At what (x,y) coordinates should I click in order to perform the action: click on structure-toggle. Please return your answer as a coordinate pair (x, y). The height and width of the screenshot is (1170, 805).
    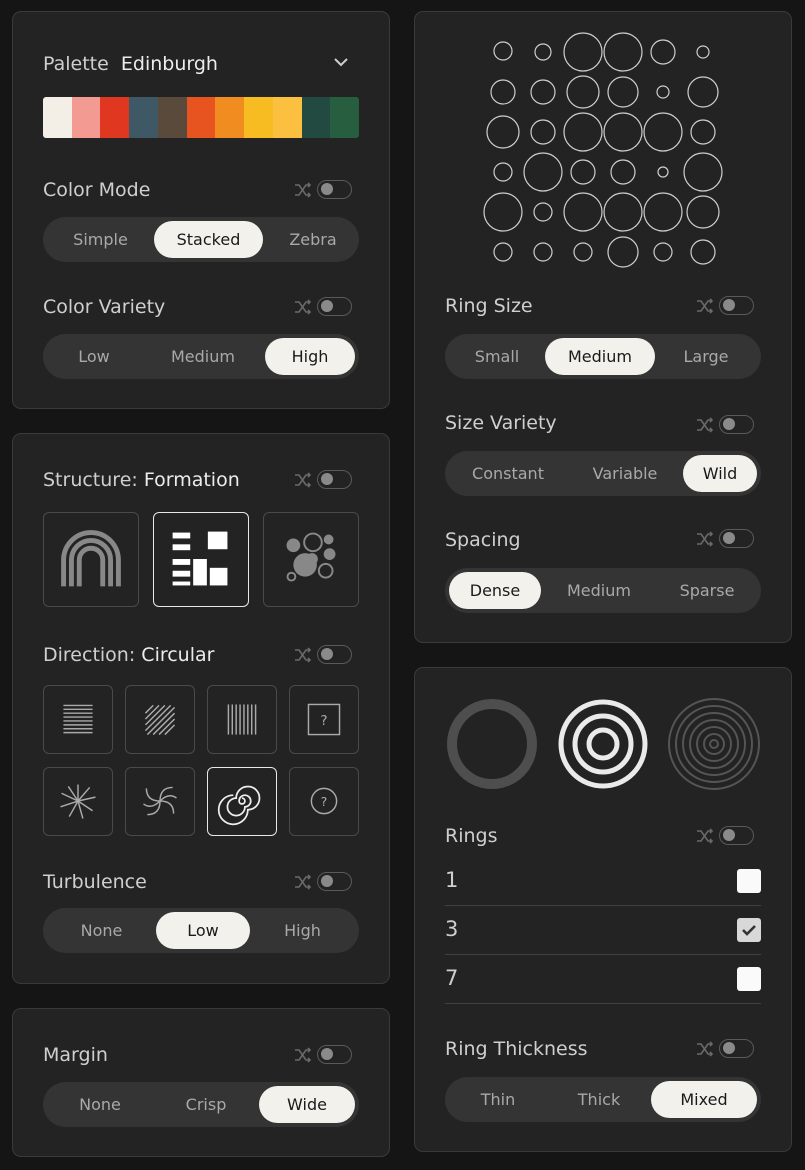
    Looking at the image, I should click on (323, 480).